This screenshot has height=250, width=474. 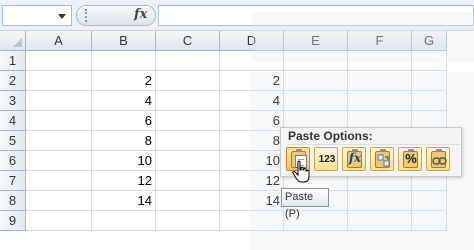 I want to click on paste-values-button: 123, so click(x=326, y=159).